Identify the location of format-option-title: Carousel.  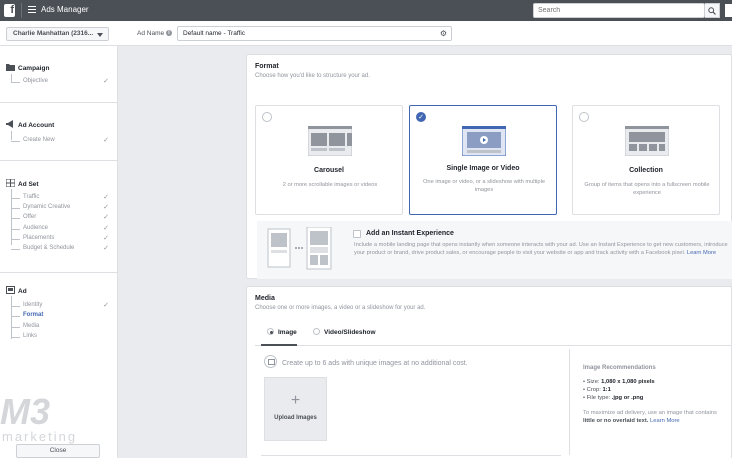
(329, 170).